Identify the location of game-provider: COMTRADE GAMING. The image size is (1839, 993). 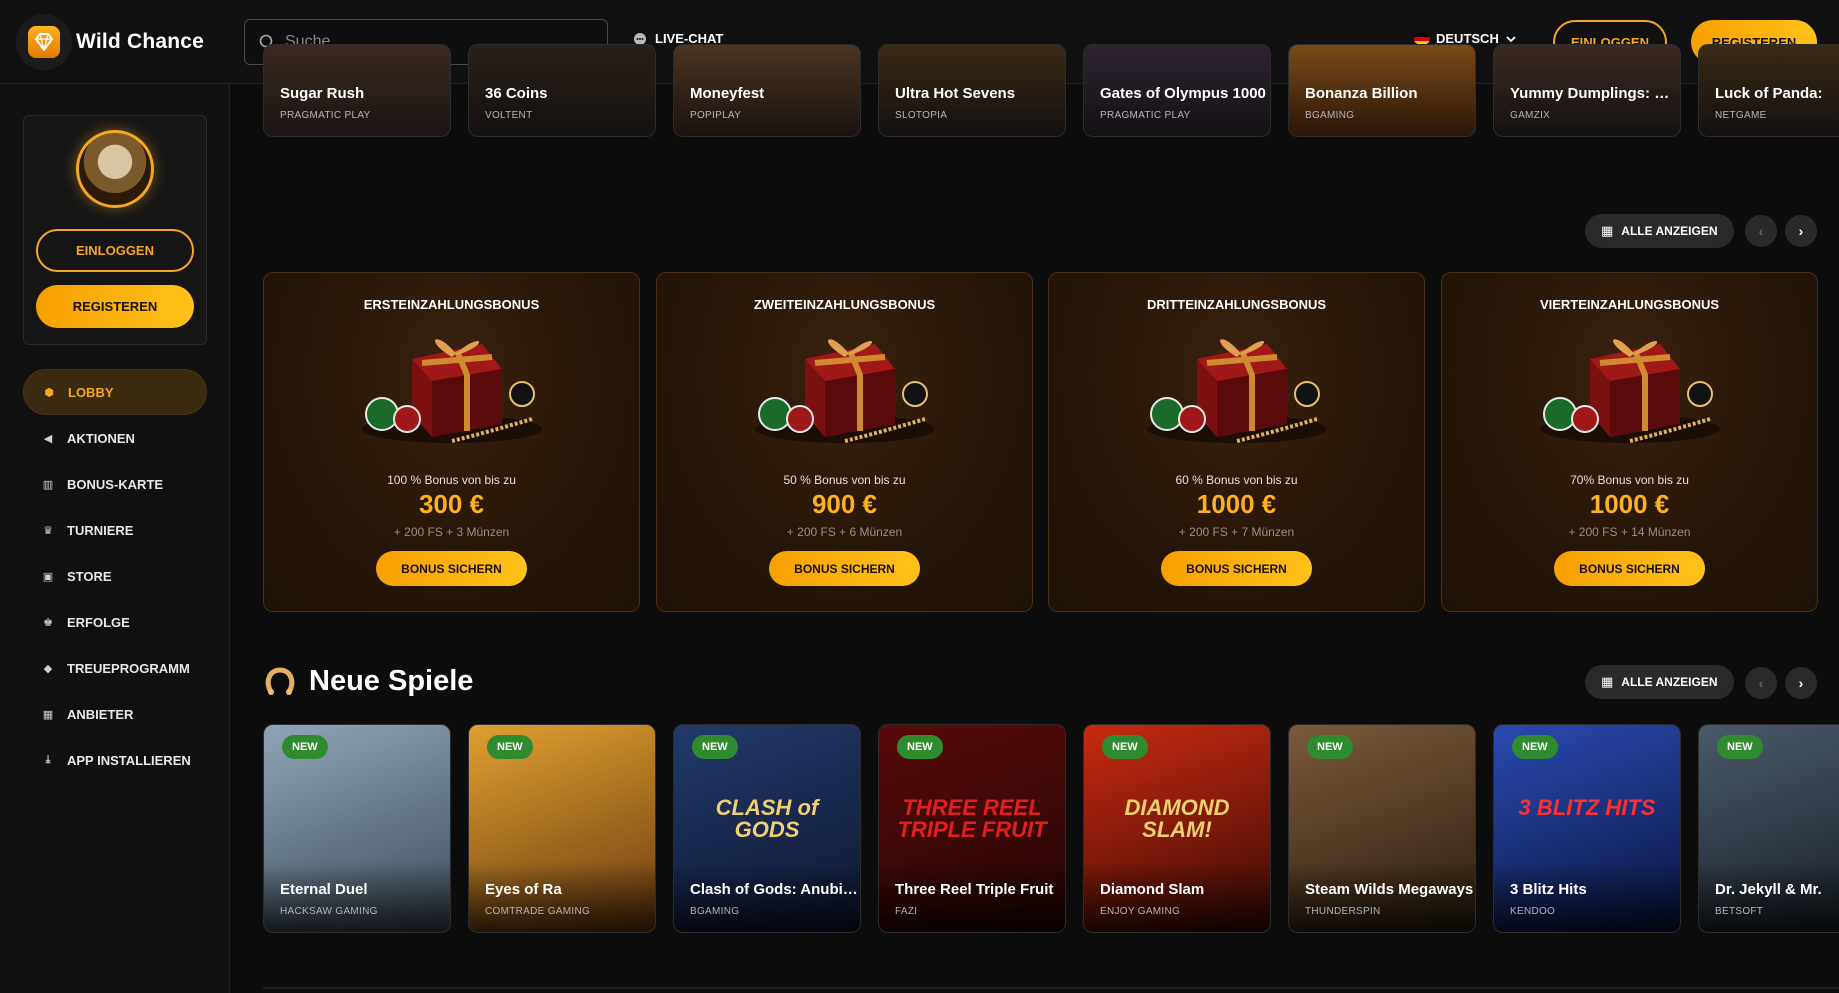
(538, 911).